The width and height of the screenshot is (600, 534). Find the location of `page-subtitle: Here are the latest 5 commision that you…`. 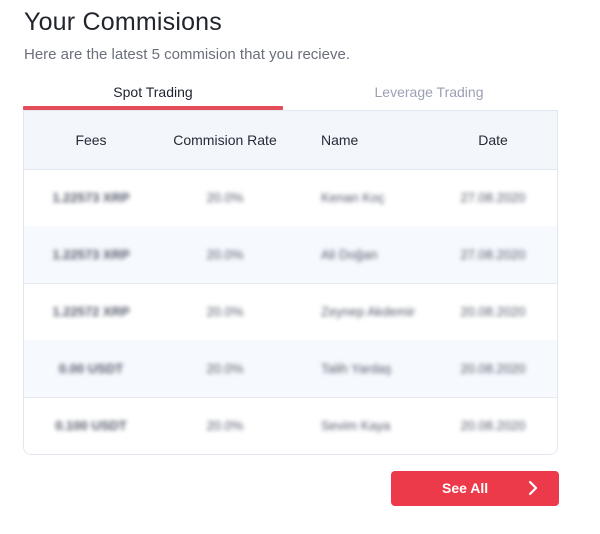

page-subtitle: Here are the latest 5 commision that you… is located at coordinates (187, 54).